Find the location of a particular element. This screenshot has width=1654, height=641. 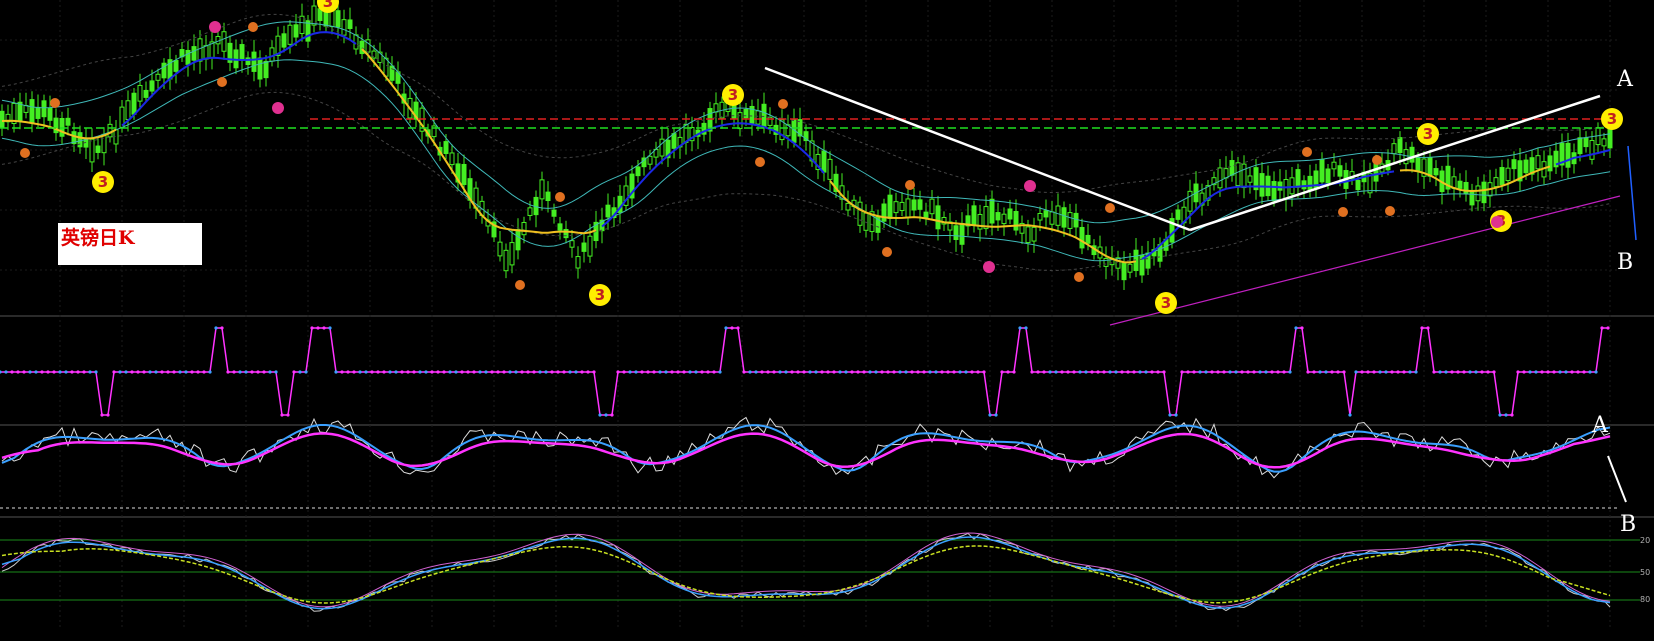

marker-pink is located at coordinates (1030, 186).